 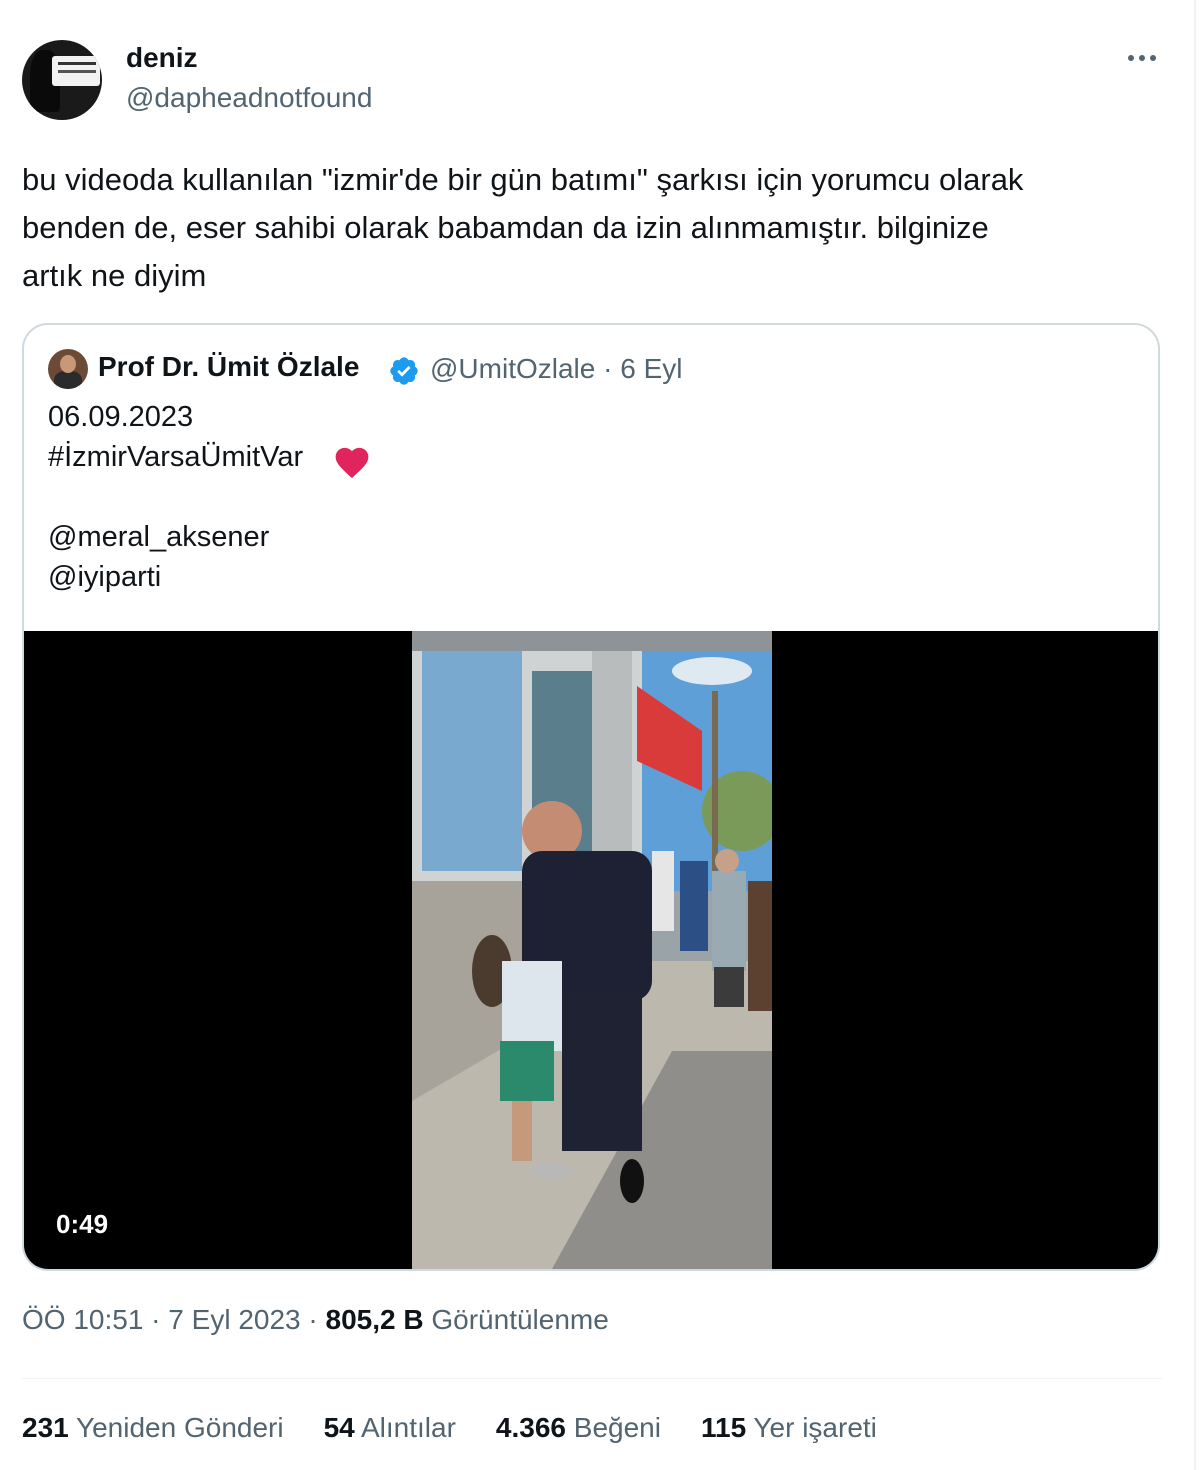 What do you see at coordinates (228, 367) in the screenshot?
I see `quoted-author-name: Prof Dr. Ümit Özlale` at bounding box center [228, 367].